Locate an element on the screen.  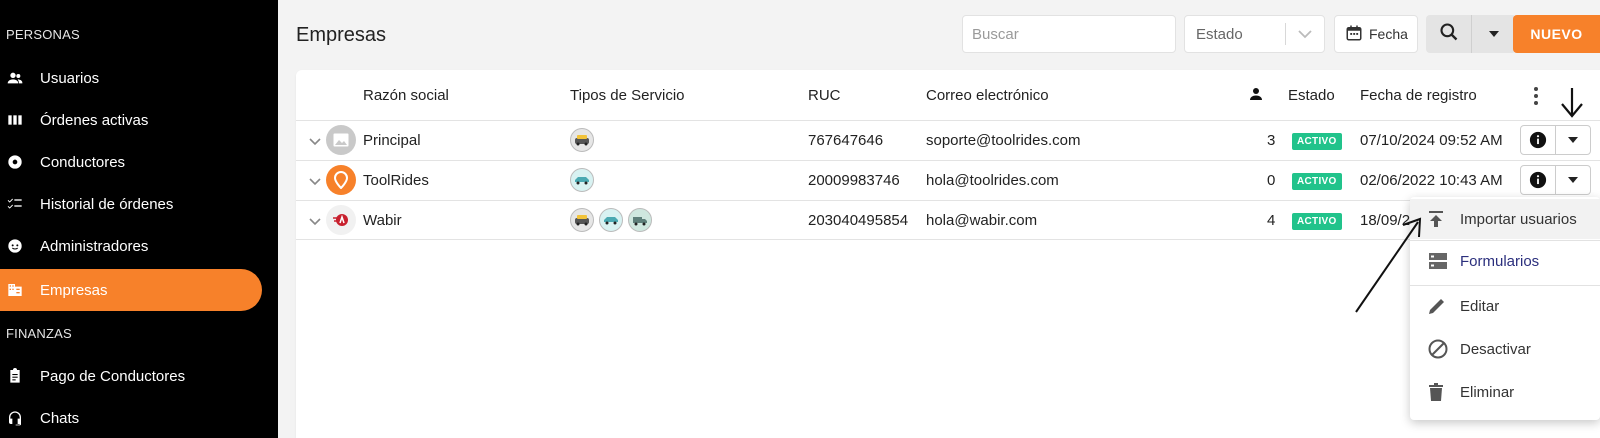
users-icon is located at coordinates (20, 78).